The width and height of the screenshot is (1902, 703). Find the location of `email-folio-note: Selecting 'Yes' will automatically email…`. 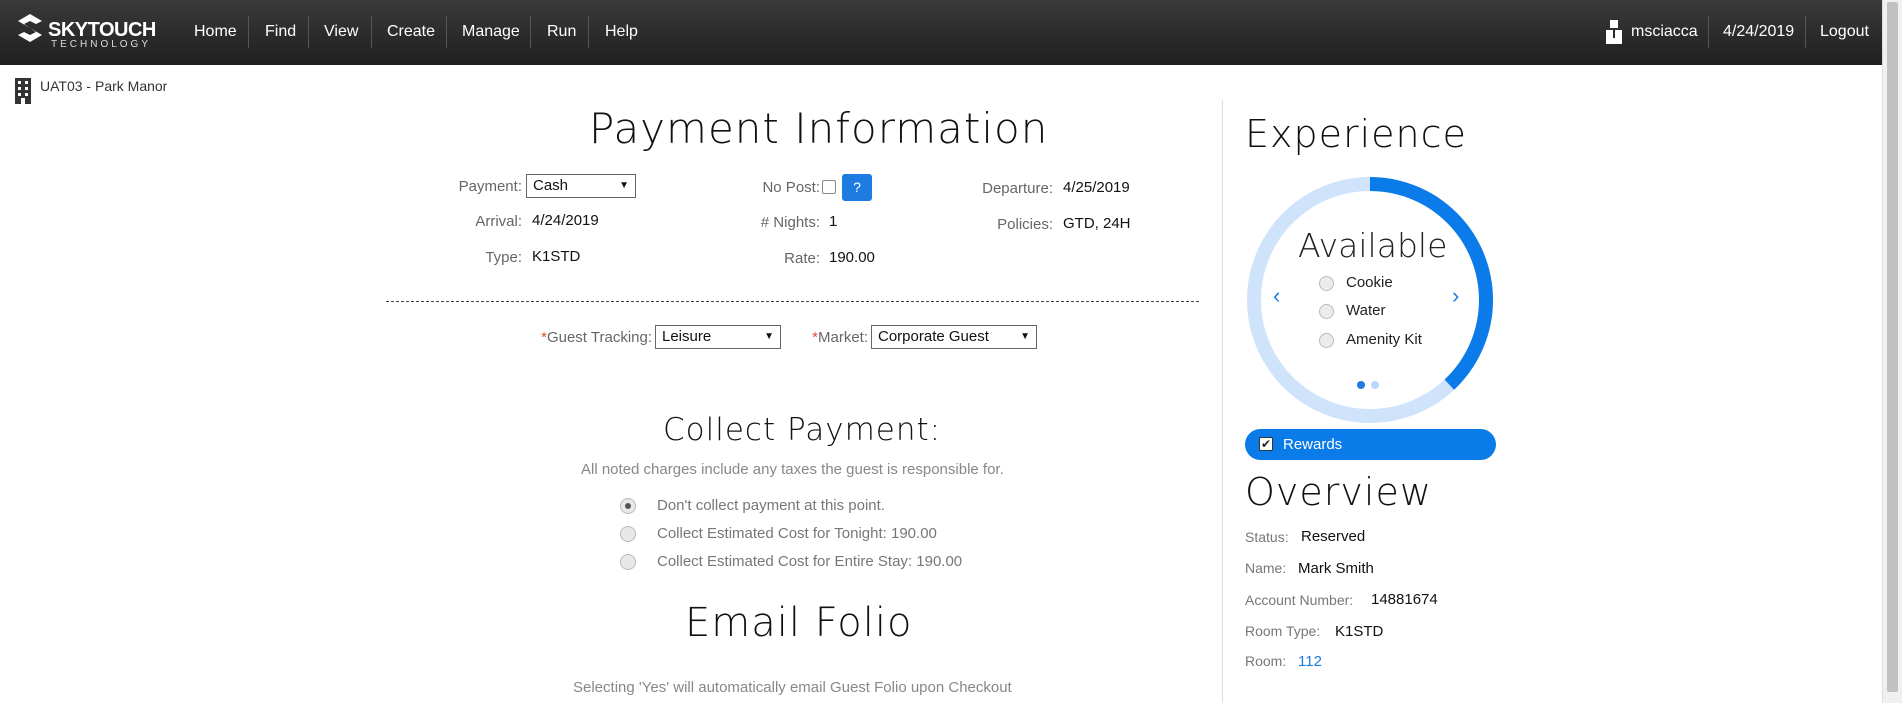

email-folio-note: Selecting 'Yes' will automatically email… is located at coordinates (792, 687).